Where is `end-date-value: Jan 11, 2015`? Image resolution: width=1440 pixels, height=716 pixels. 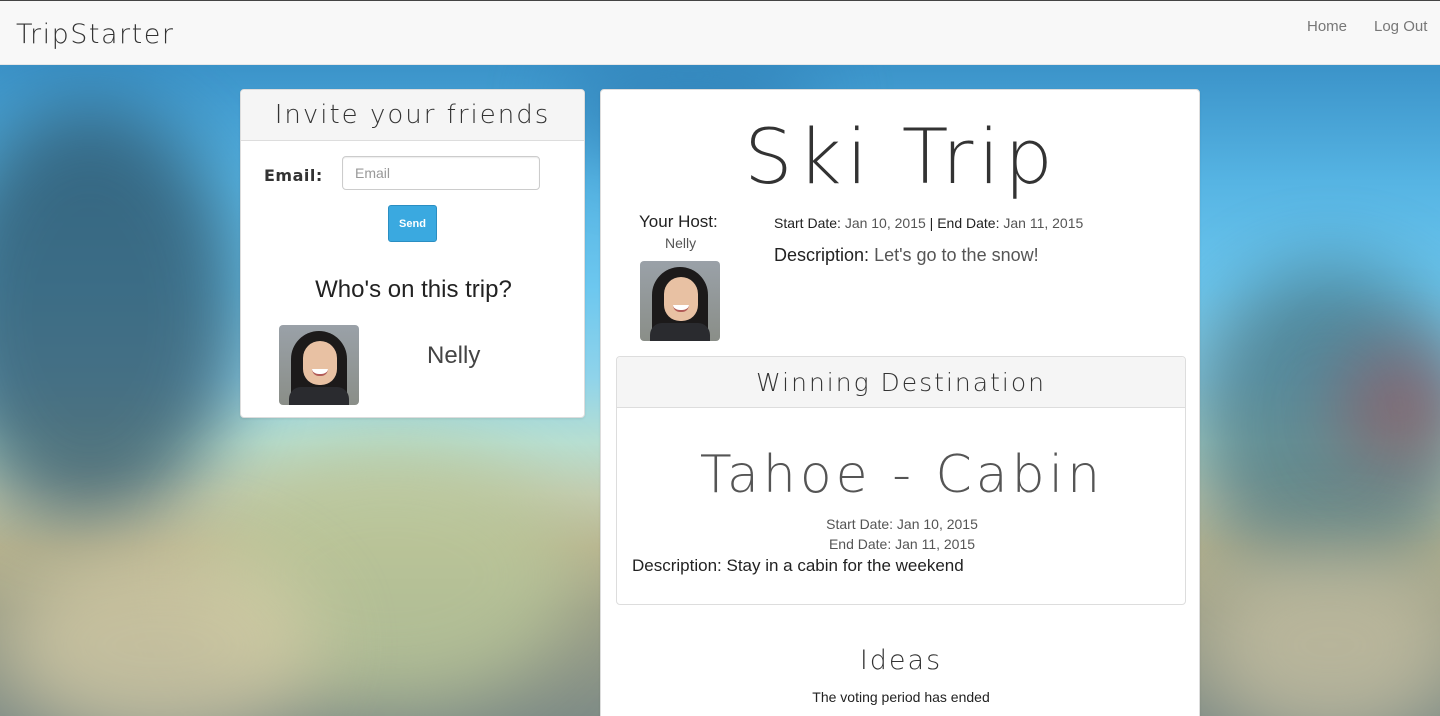
end-date-value: Jan 11, 2015 is located at coordinates (1043, 223).